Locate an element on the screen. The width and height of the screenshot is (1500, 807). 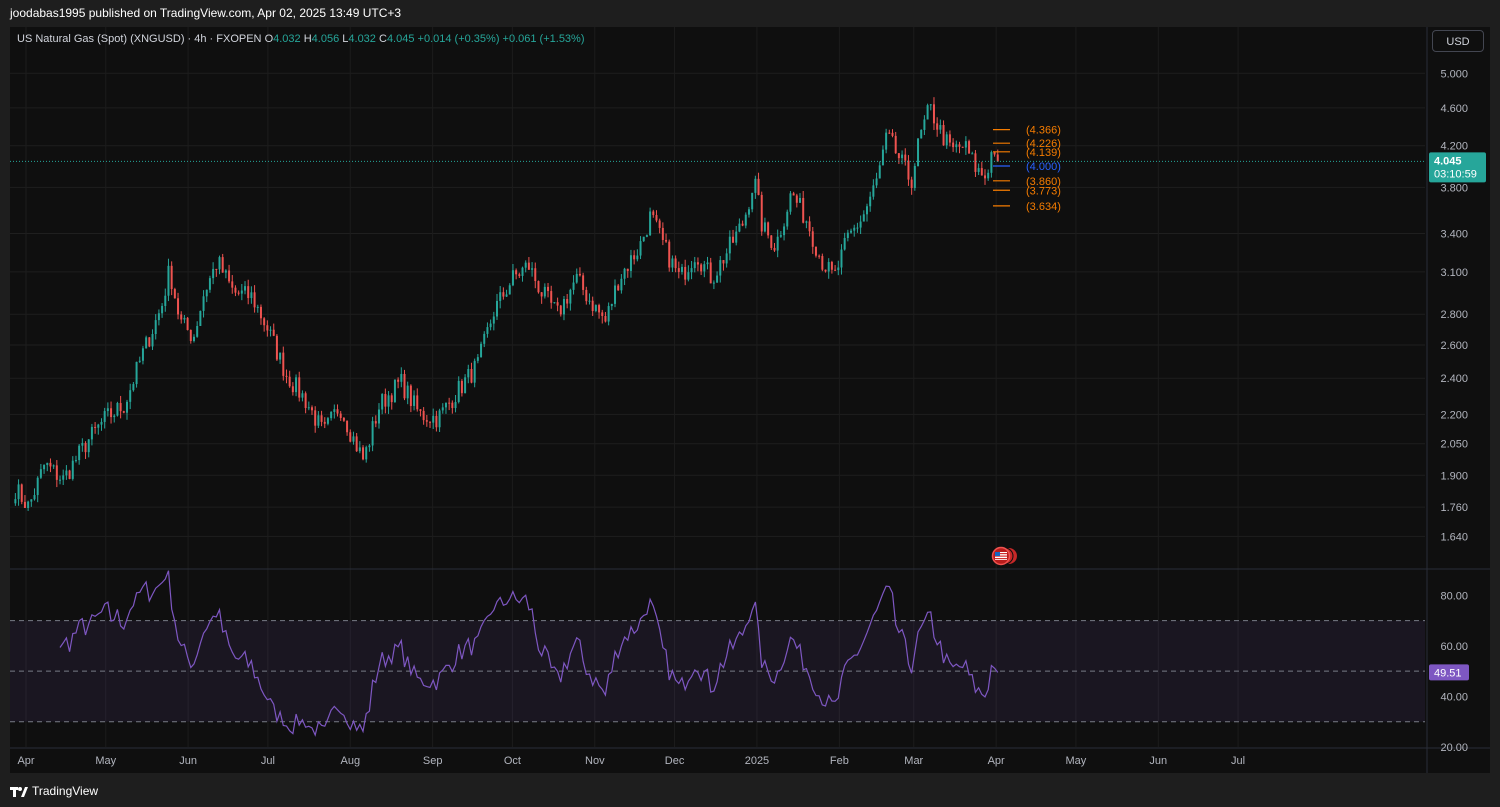
level-label: (4.366) is located at coordinates (1043, 131).